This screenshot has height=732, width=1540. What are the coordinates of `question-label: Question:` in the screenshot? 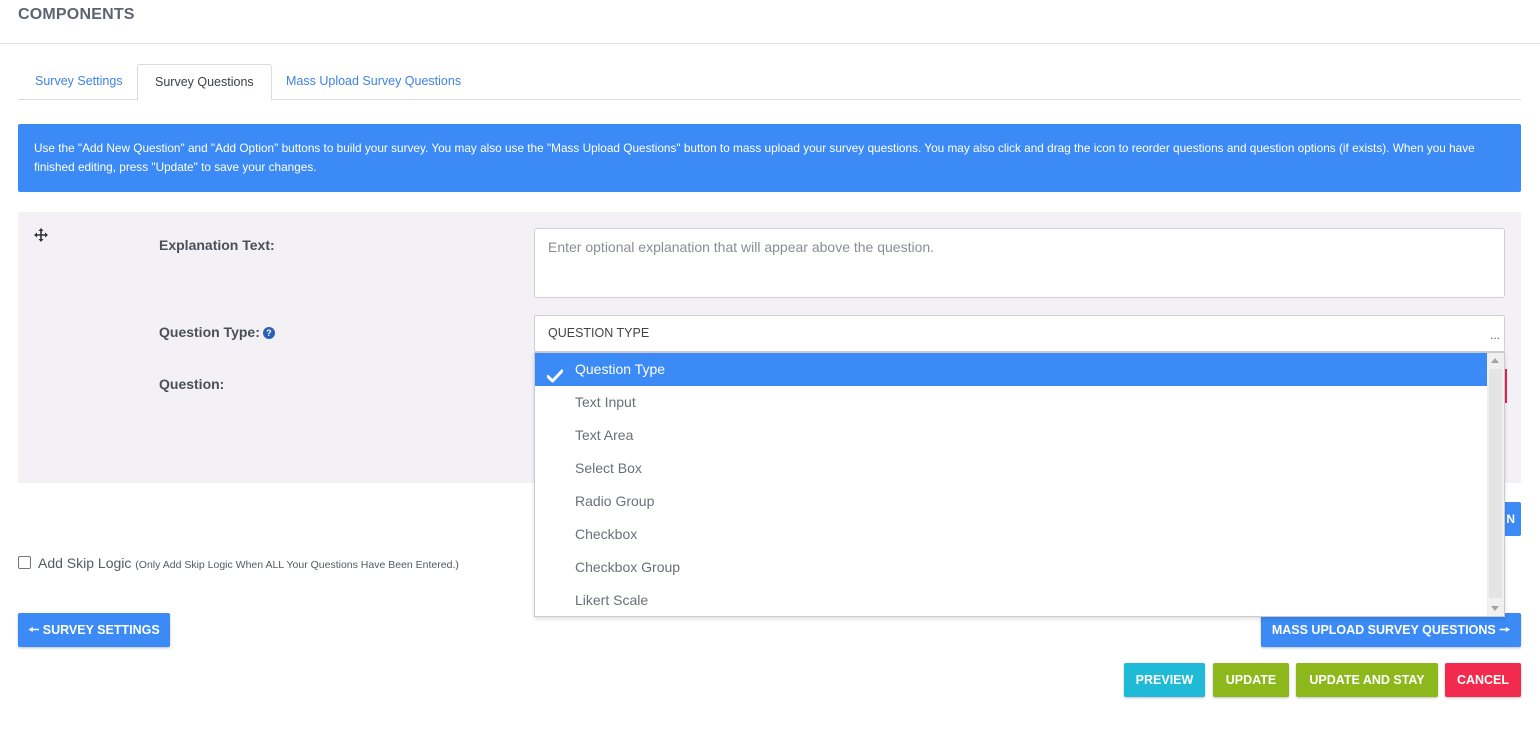 It's located at (192, 384).